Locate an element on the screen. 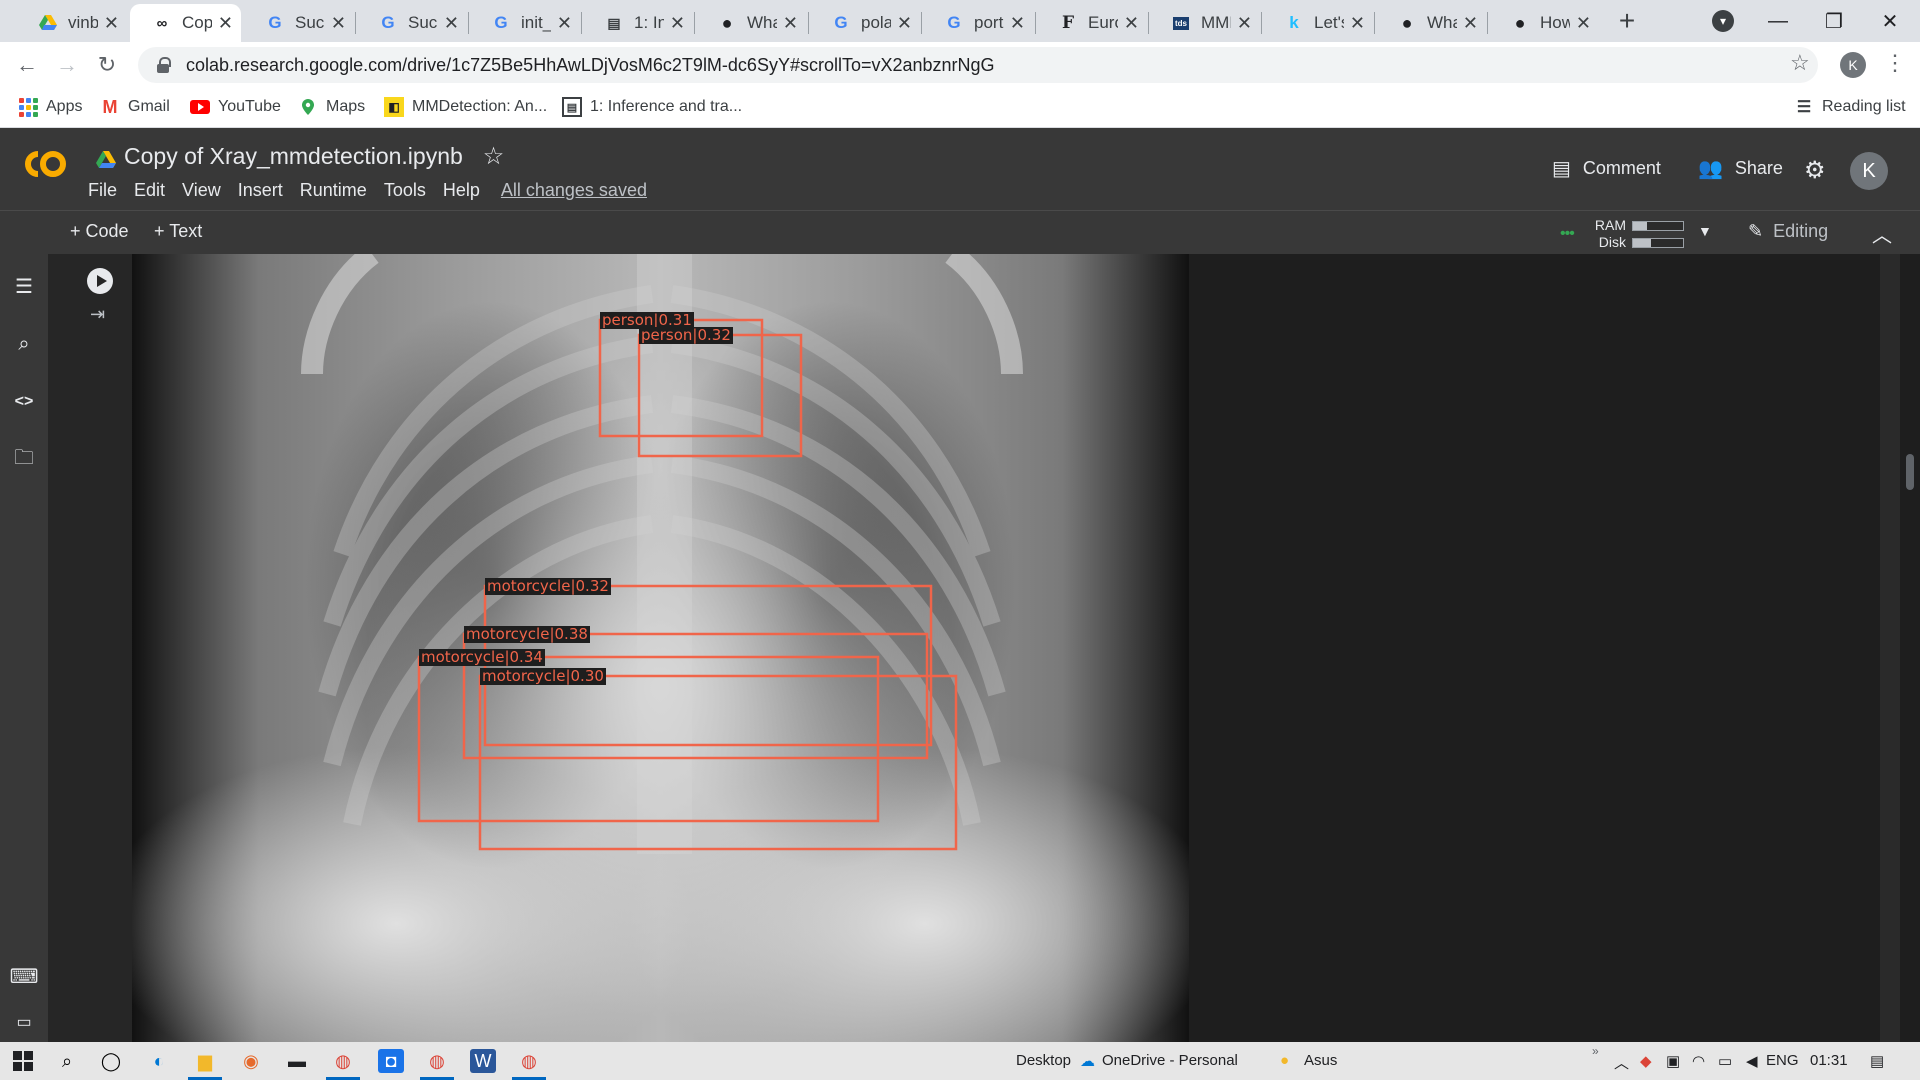  browser-tab: vinb ✕ is located at coordinates (71, 23).